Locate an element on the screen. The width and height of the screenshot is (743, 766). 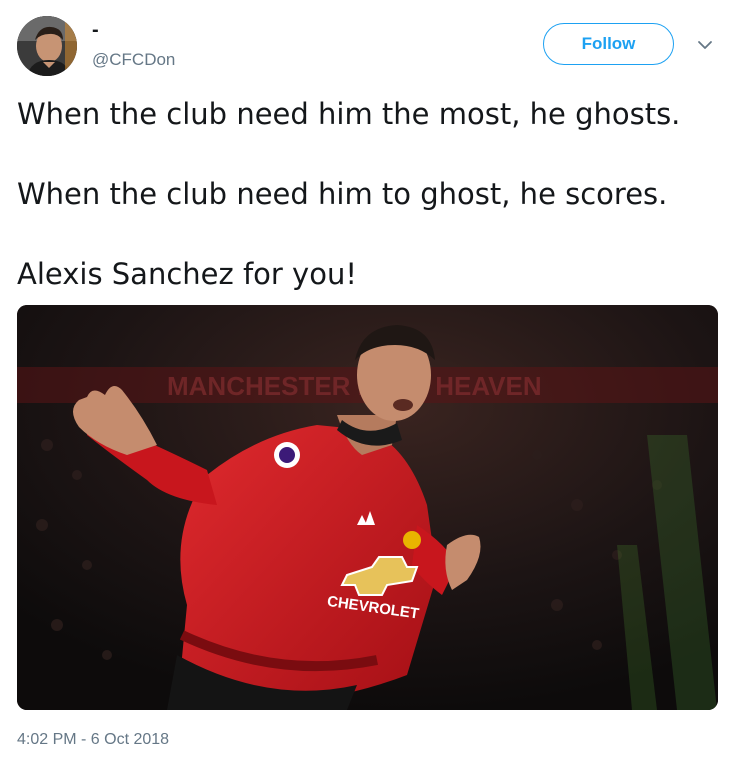
avatar is located at coordinates (47, 46).